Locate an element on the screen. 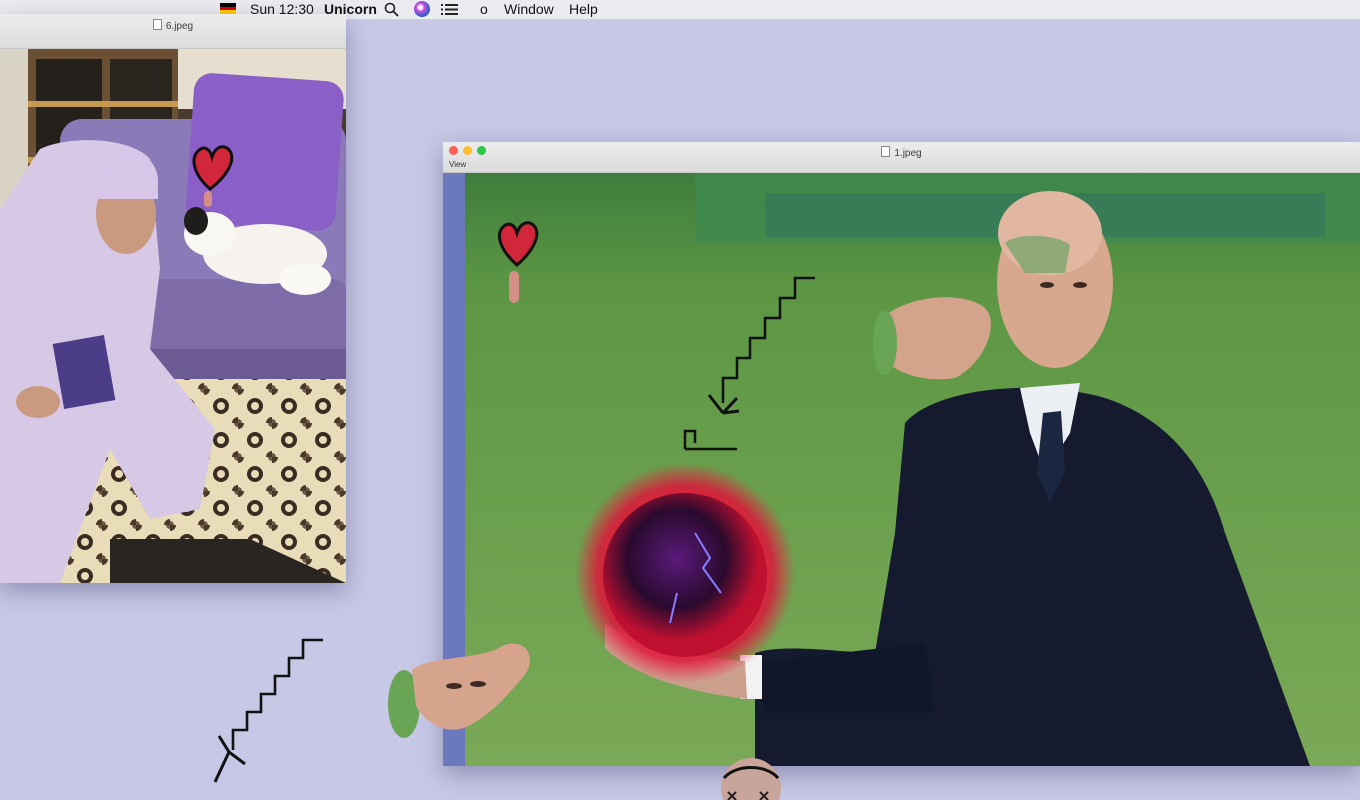  heart-sticker is located at coordinates (212, 174).